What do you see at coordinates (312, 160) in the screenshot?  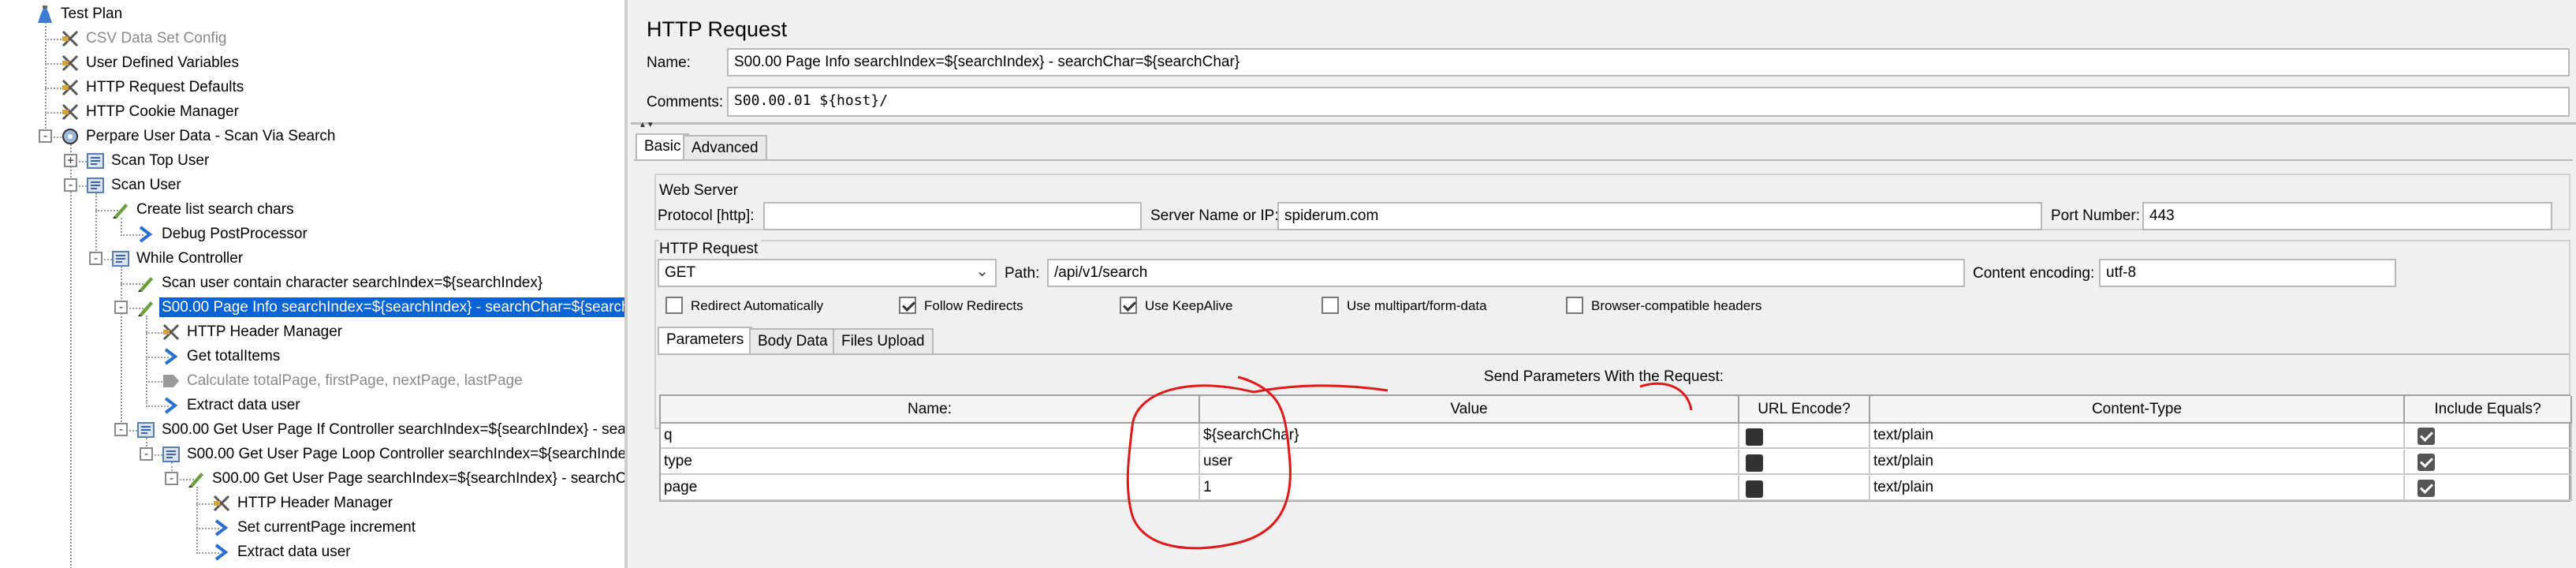 I see `tree-node: + Scan Top User` at bounding box center [312, 160].